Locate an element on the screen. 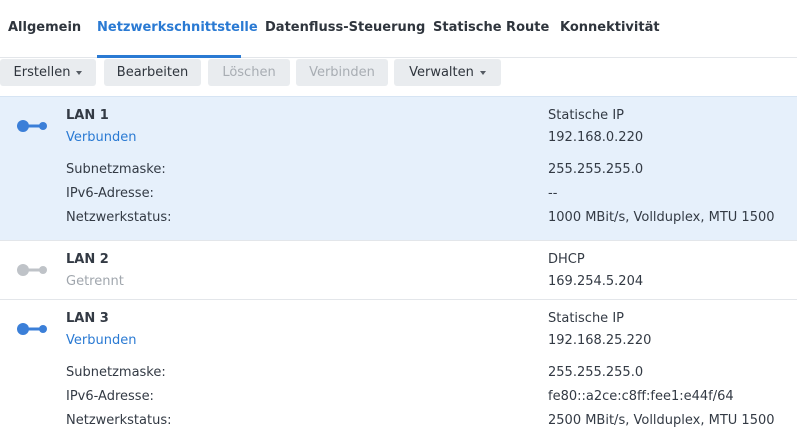  interface-state: Getrennt is located at coordinates (95, 281).